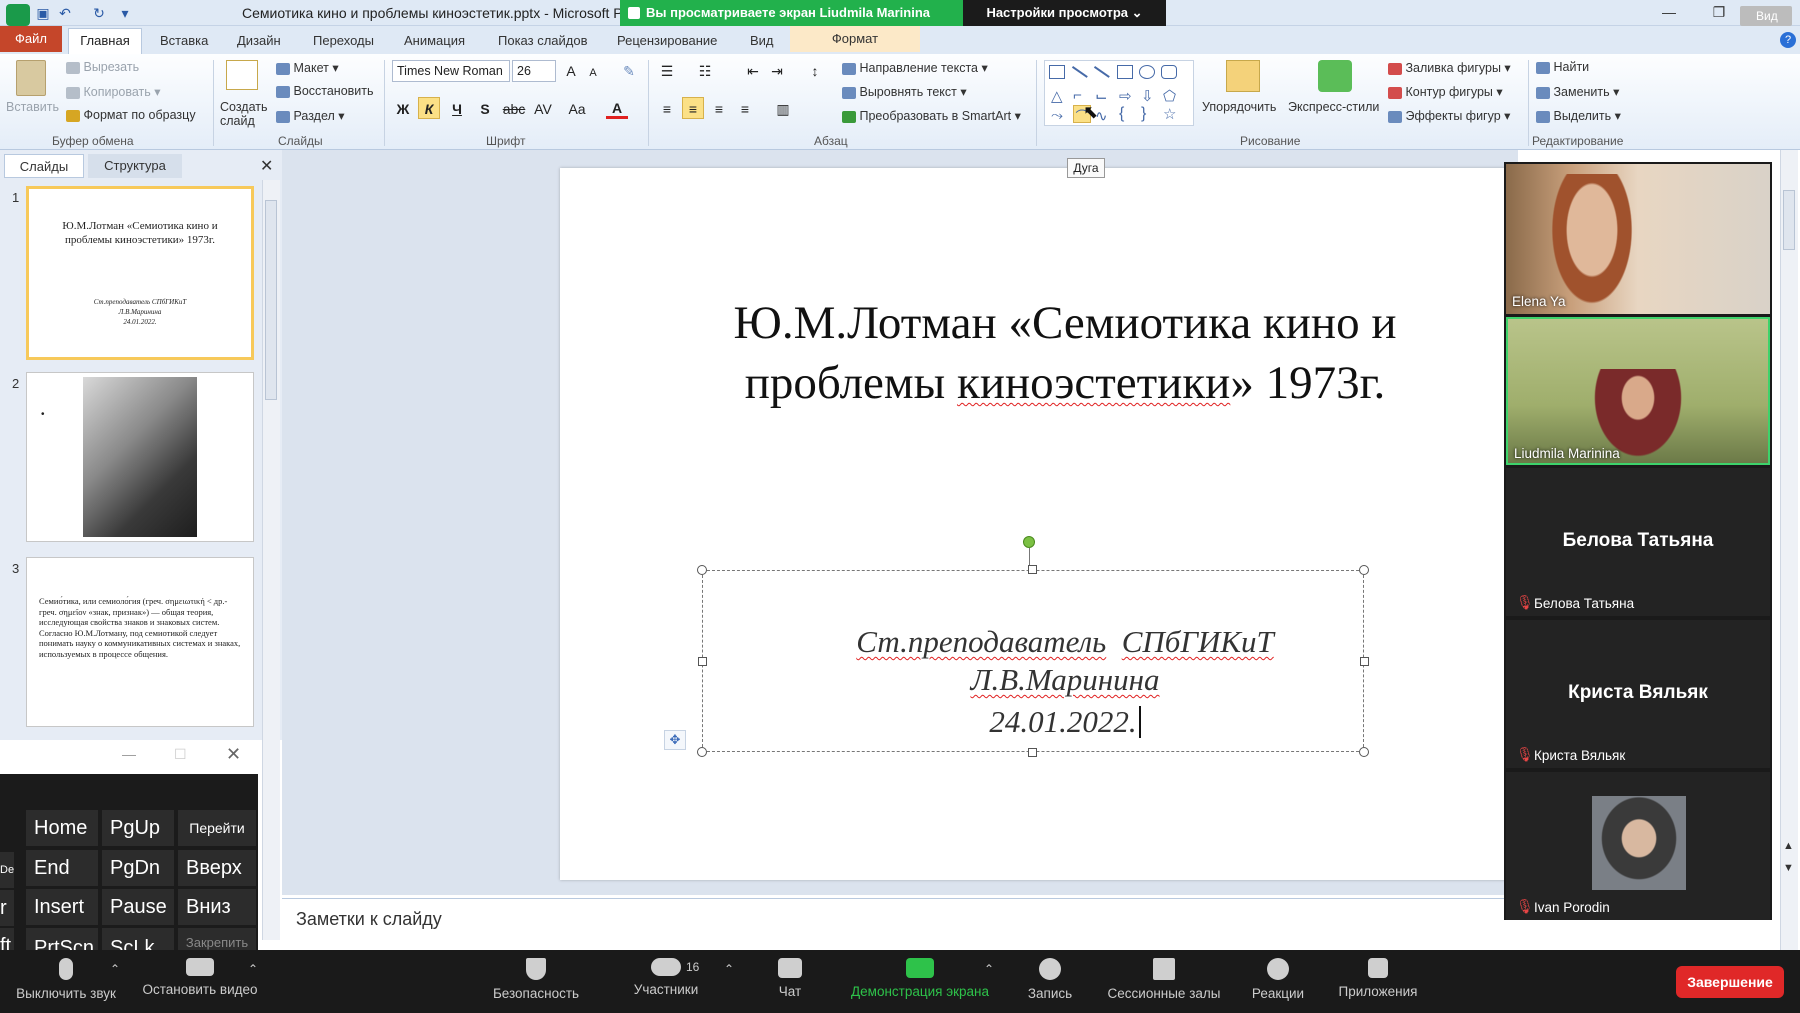 The height and width of the screenshot is (1013, 1800). Describe the element at coordinates (543, 40) in the screenshot. I see `tab-slideshow: Показ слайдов` at that location.